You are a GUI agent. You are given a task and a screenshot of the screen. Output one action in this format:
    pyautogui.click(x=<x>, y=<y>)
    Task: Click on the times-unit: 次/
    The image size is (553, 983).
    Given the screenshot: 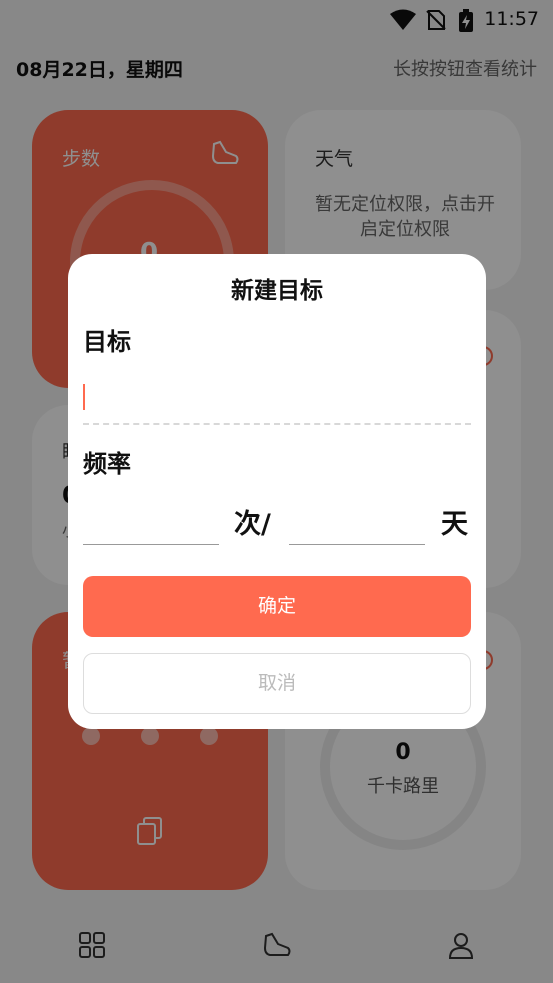 What is the action you would take?
    pyautogui.click(x=252, y=524)
    